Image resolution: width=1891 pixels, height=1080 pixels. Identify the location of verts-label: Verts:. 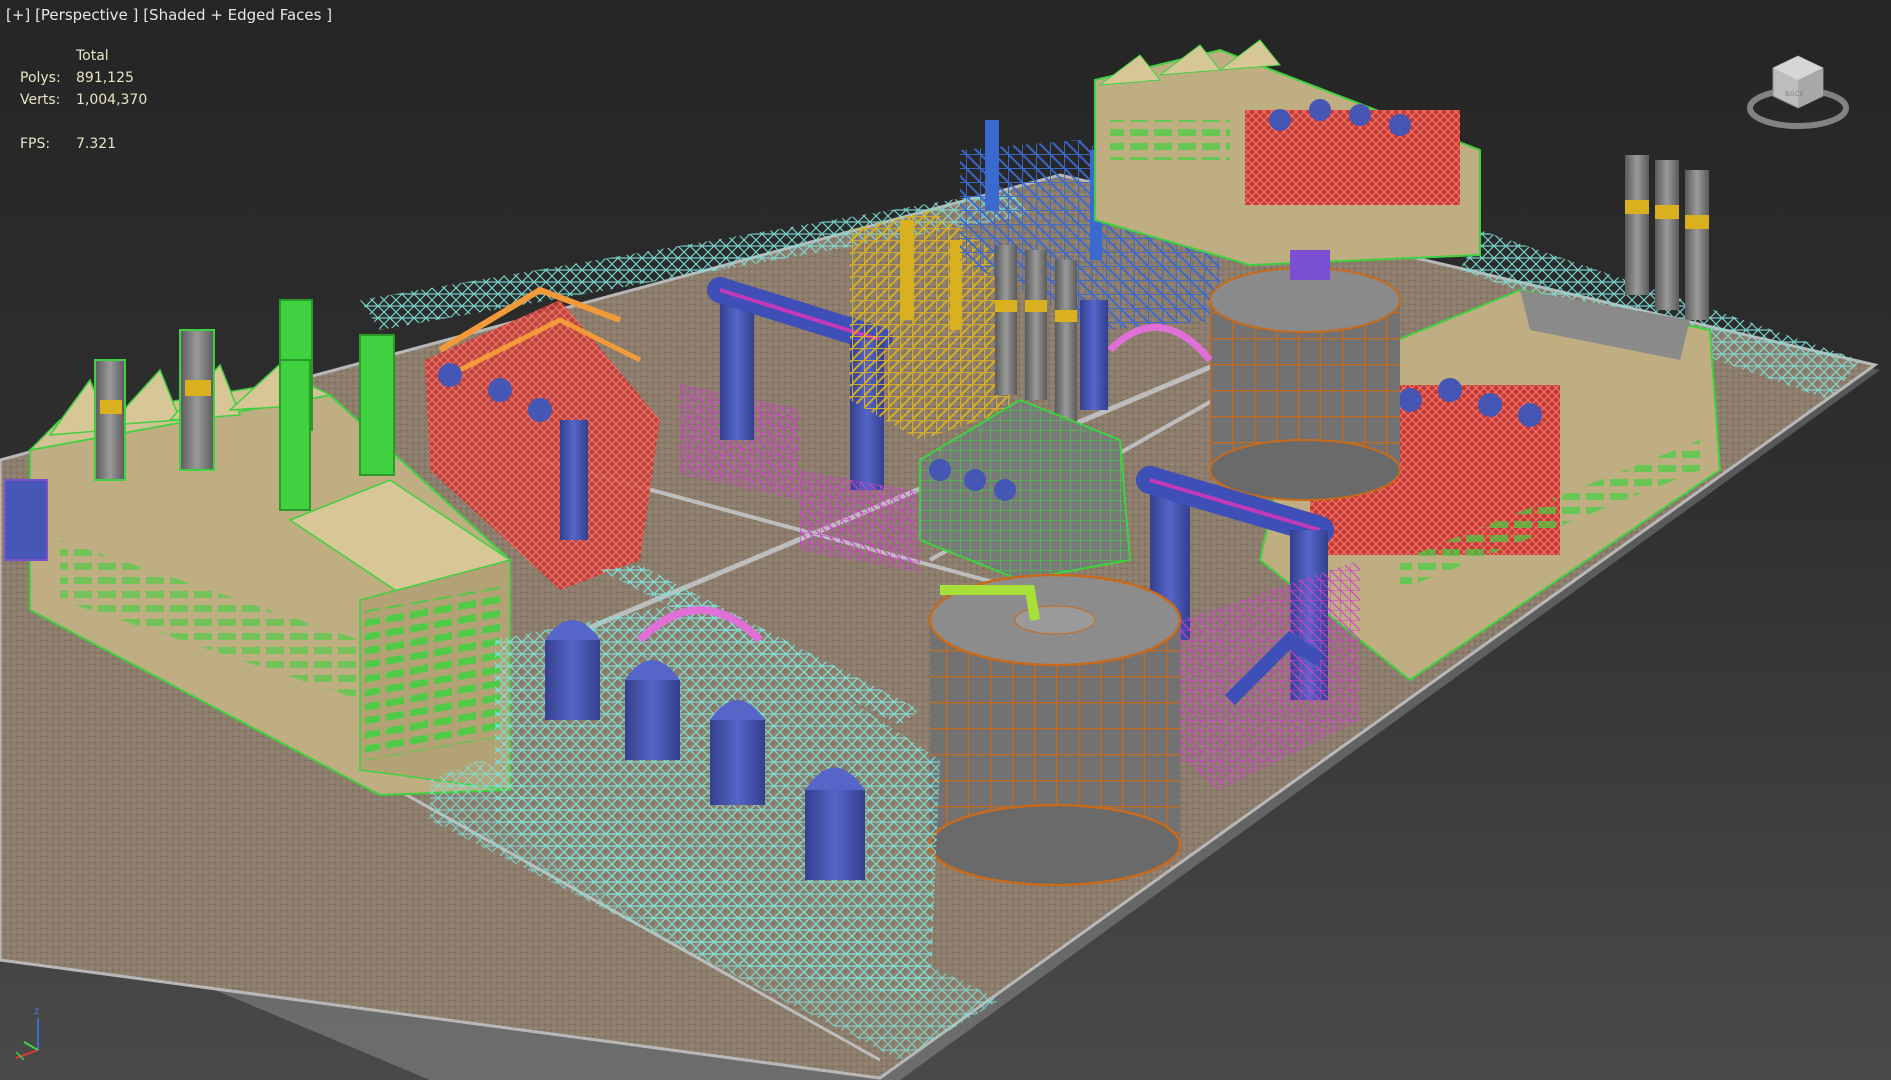
(40, 100).